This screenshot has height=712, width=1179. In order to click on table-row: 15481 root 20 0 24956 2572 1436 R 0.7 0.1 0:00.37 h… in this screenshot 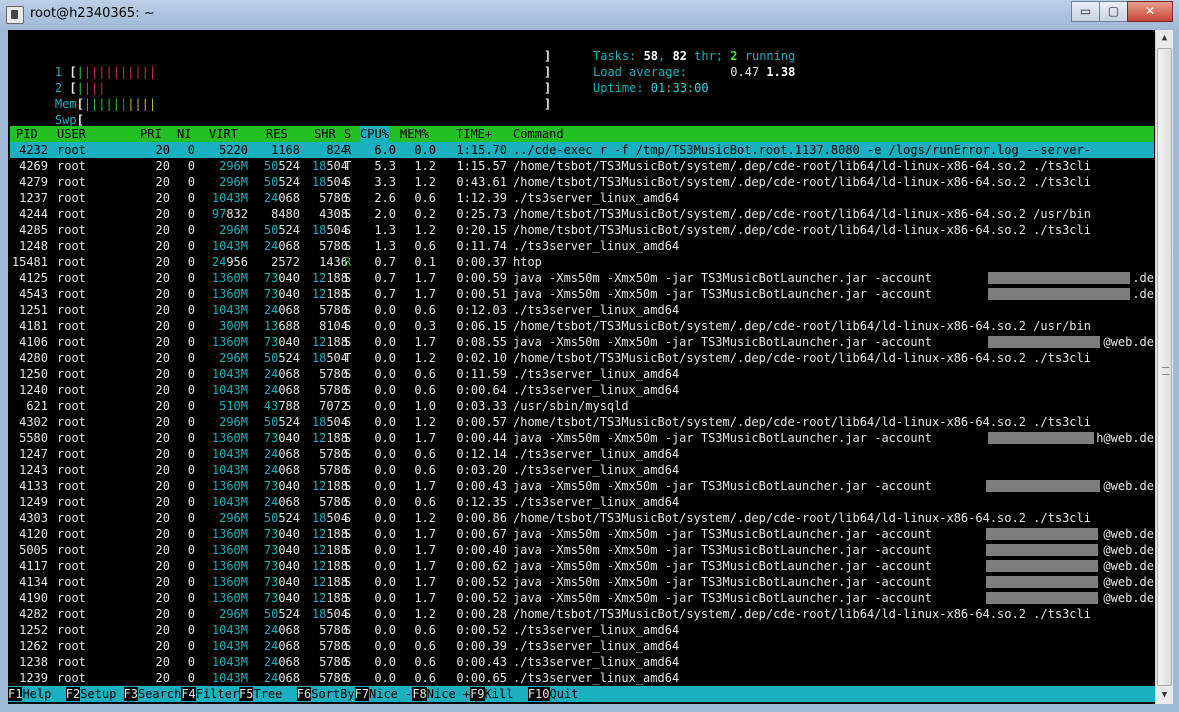, I will do `click(582, 262)`.